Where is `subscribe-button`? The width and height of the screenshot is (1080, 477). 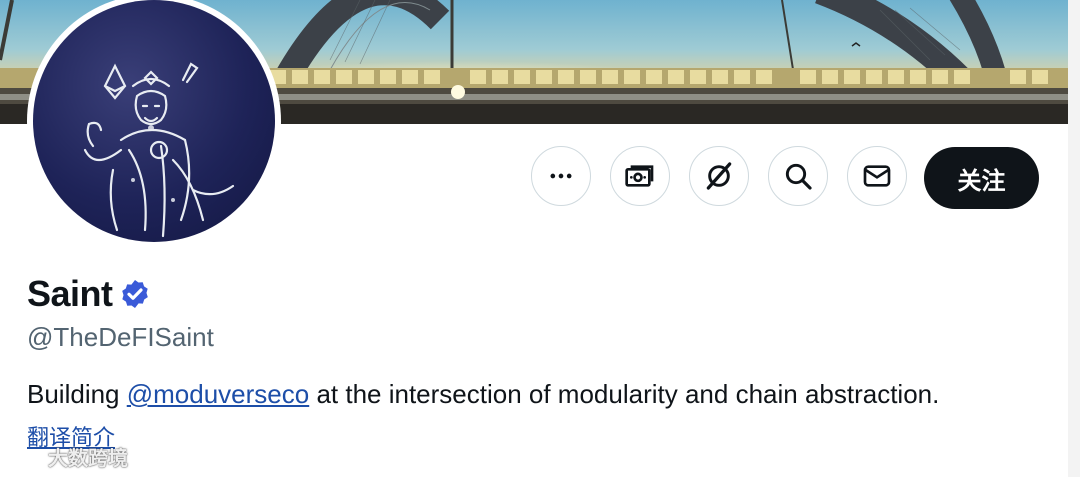
subscribe-button is located at coordinates (640, 176).